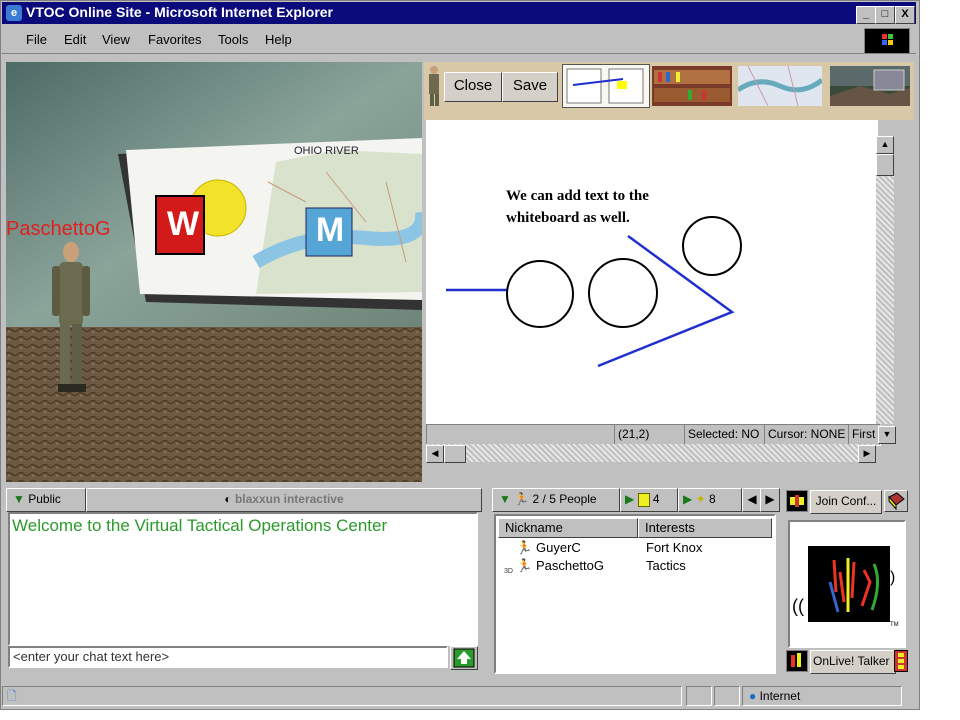  What do you see at coordinates (651, 453) in the screenshot?
I see `whiteboard-horizontal-scrollbar: ◀ ▶` at bounding box center [651, 453].